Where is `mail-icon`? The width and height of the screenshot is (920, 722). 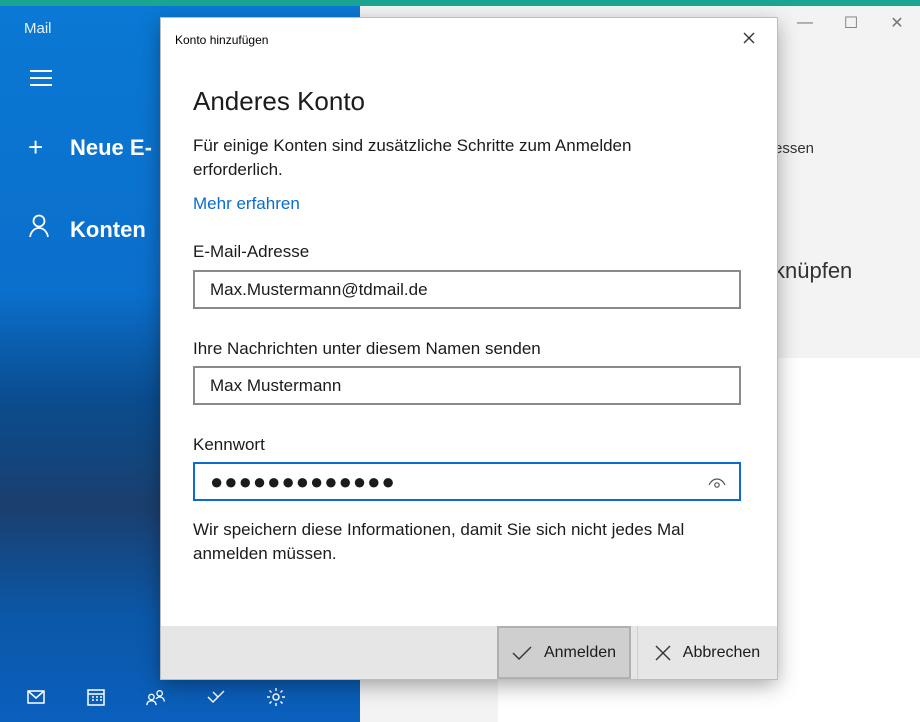 mail-icon is located at coordinates (36, 697).